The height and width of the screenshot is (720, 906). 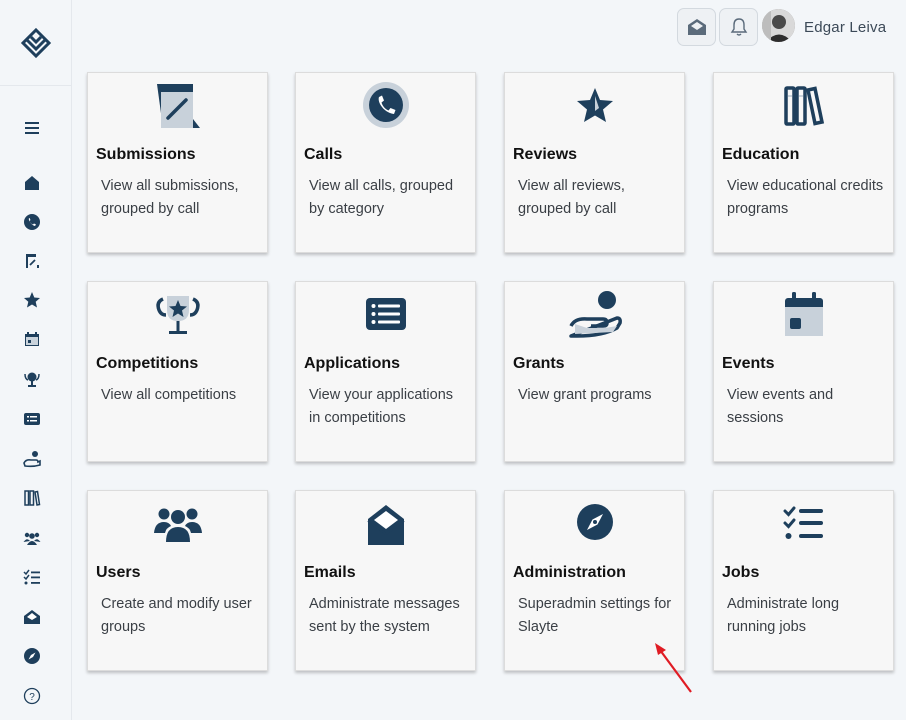 What do you see at coordinates (803, 371) in the screenshot?
I see `card-events: Events View events and sessions` at bounding box center [803, 371].